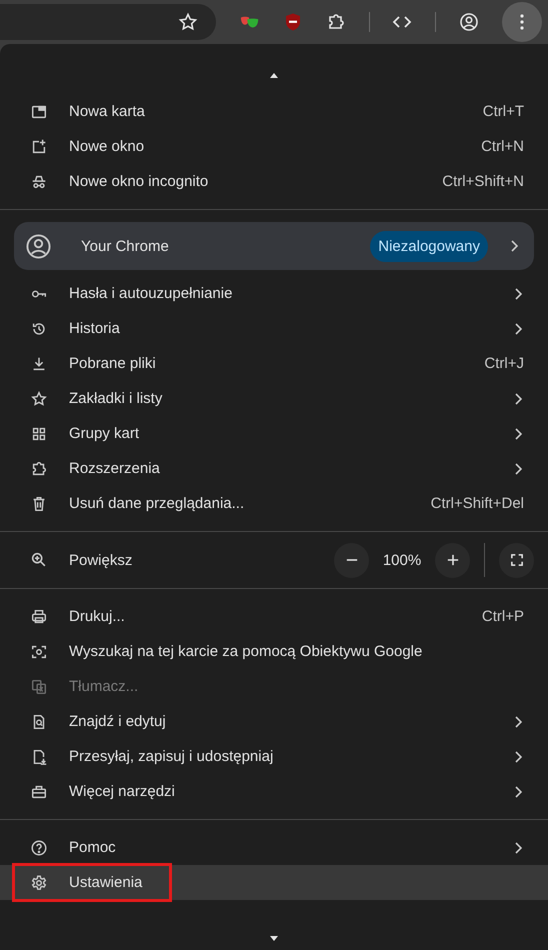 This screenshot has width=548, height=950. I want to click on zoom-level: 100%, so click(402, 560).